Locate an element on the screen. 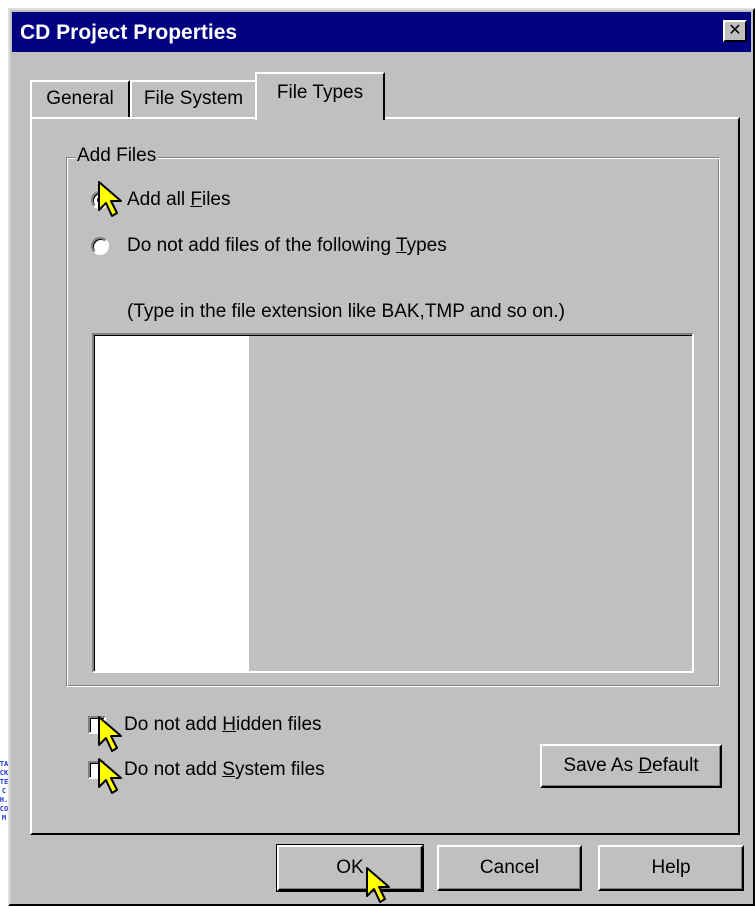 The image size is (755, 906). exclude-types-radio is located at coordinates (100, 246).